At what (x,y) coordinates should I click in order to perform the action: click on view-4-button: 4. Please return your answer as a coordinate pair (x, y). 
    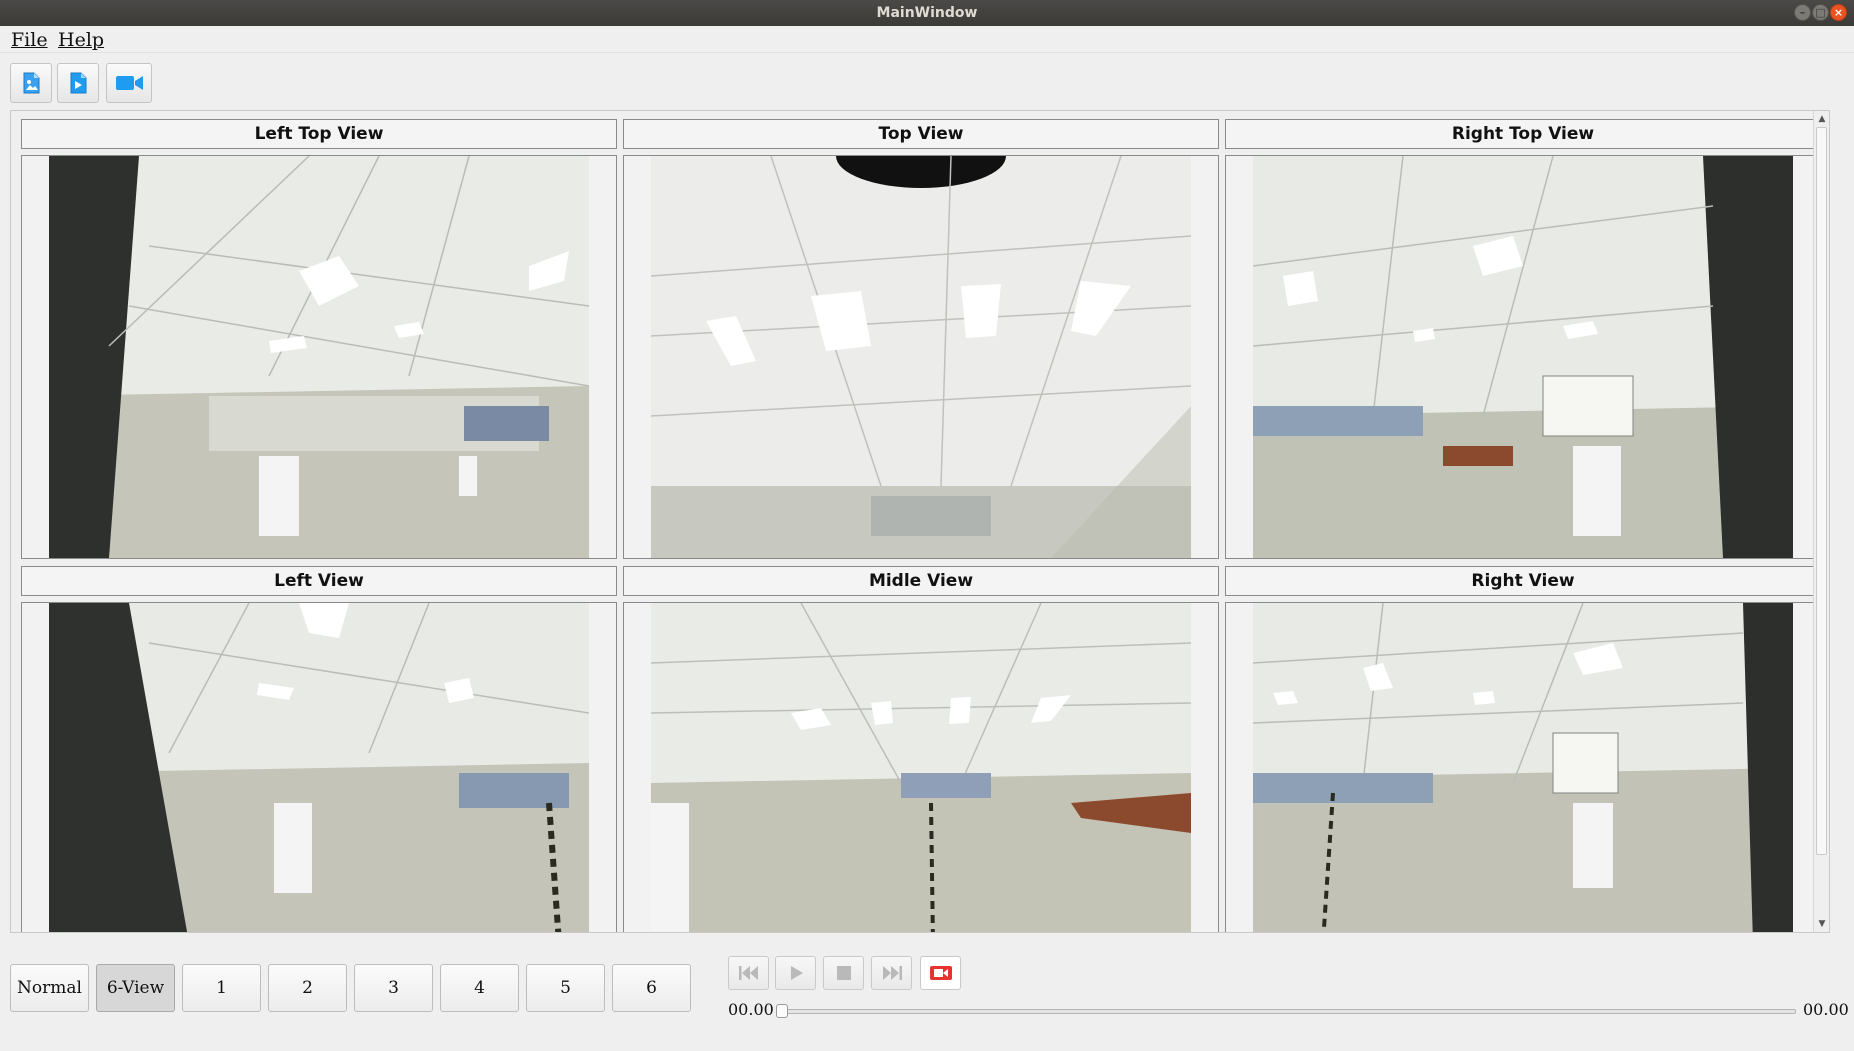
    Looking at the image, I should click on (479, 988).